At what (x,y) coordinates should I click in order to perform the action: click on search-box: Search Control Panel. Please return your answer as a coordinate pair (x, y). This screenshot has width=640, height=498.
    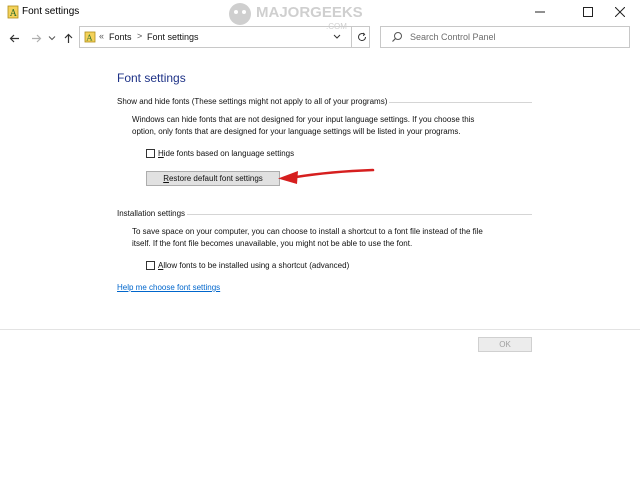
    Looking at the image, I should click on (505, 37).